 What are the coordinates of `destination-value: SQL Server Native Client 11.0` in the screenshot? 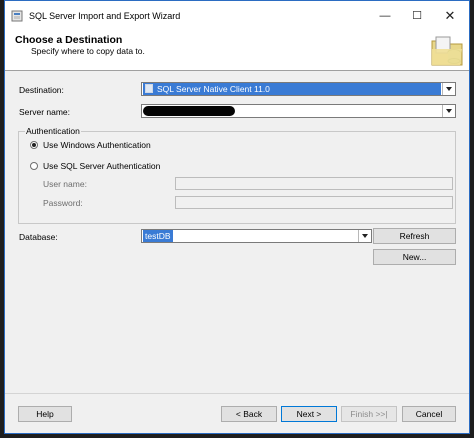 It's located at (213, 89).